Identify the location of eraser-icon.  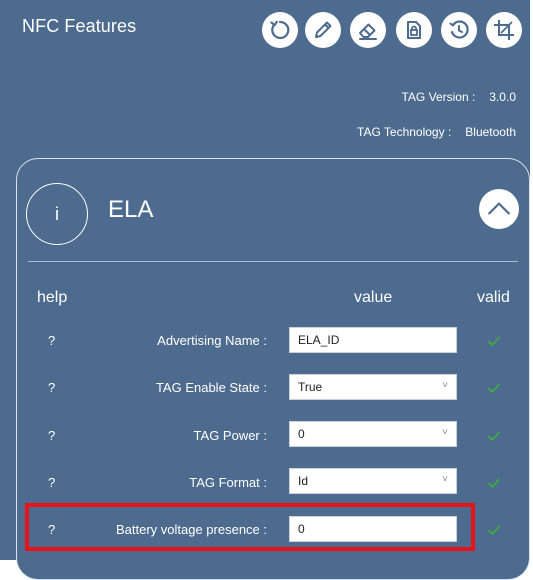
(368, 31).